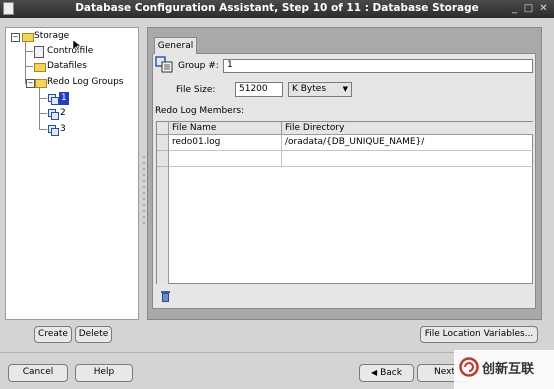  I want to click on tree-label-storage: Storage, so click(52, 36).